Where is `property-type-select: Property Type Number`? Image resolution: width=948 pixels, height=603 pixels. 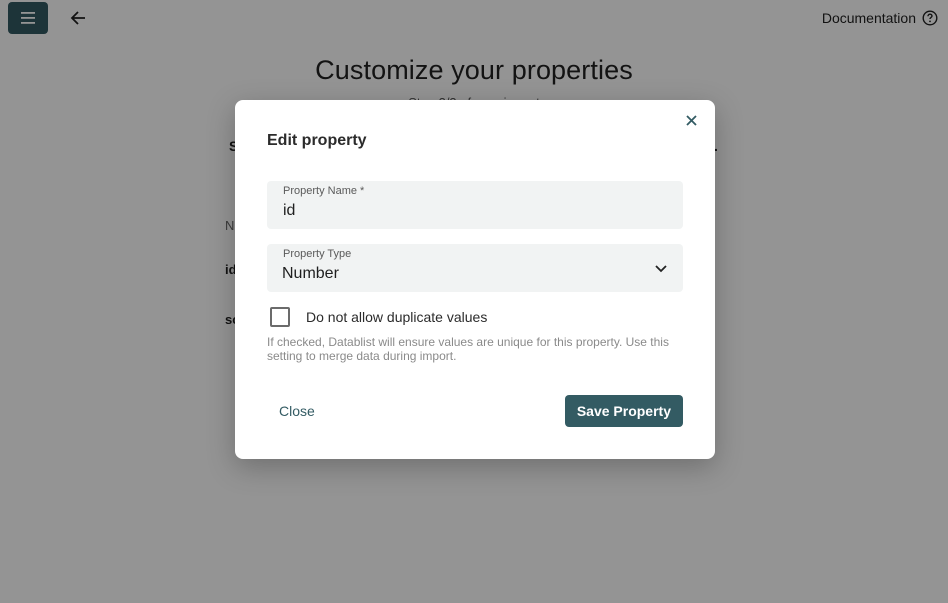 property-type-select: Property Type Number is located at coordinates (475, 268).